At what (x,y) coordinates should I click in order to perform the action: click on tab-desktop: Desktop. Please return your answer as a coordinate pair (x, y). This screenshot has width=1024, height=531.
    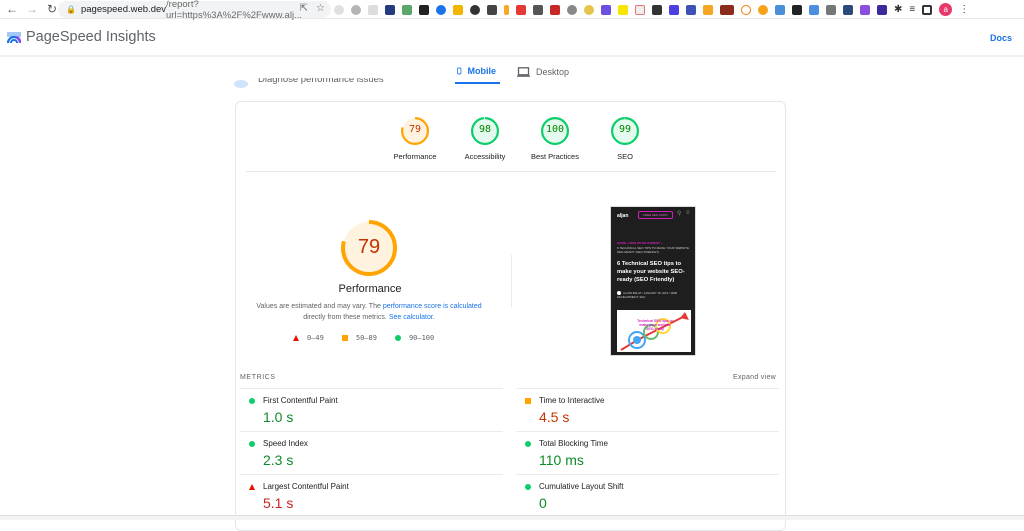
    Looking at the image, I should click on (543, 72).